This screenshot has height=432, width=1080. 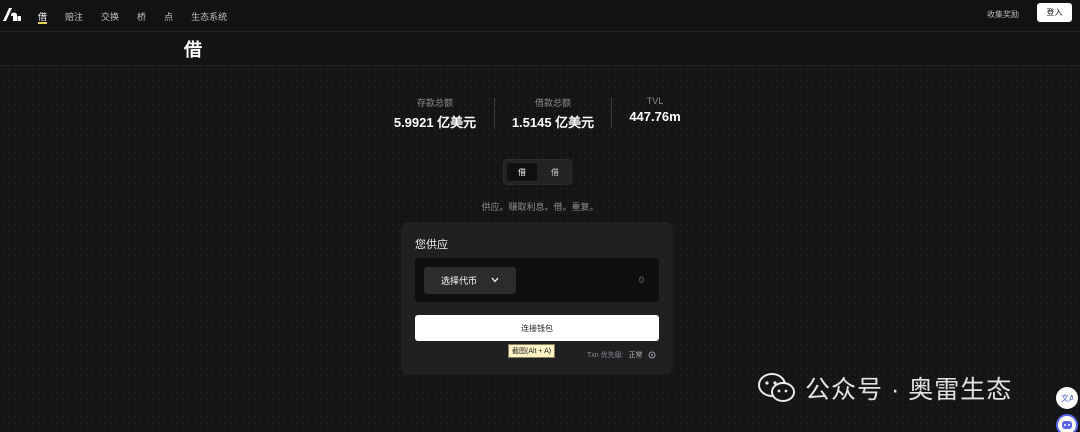 I want to click on txn-priority: Txn 优先级: 正常, so click(x=621, y=355).